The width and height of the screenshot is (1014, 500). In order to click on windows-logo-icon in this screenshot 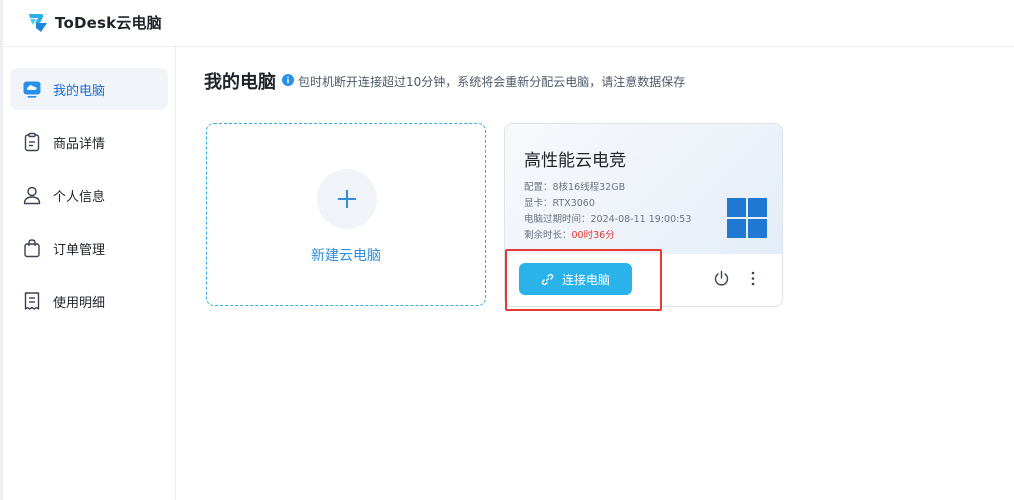, I will do `click(747, 218)`.